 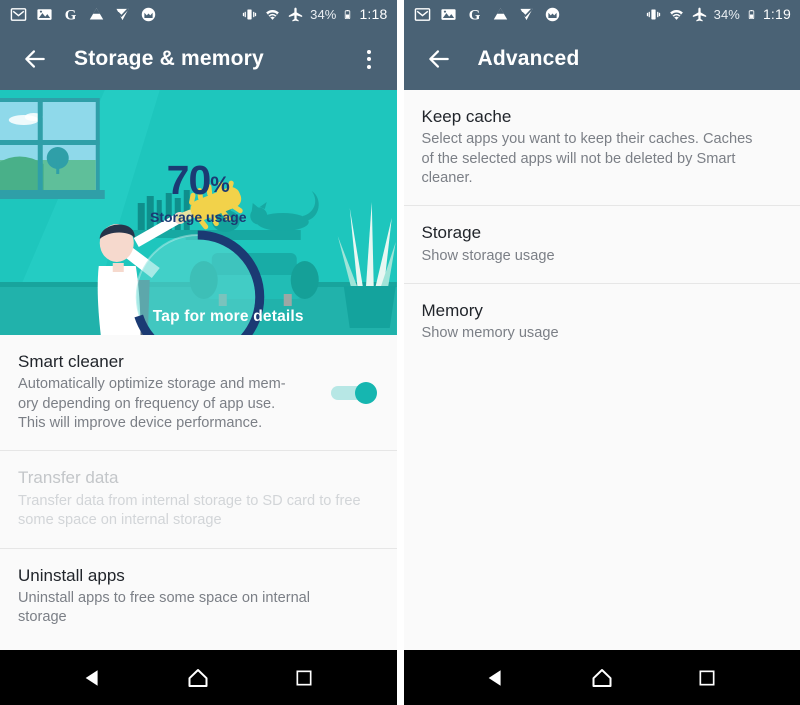 I want to click on status-bar-system-icons: 34% 1:19, so click(x=718, y=14).